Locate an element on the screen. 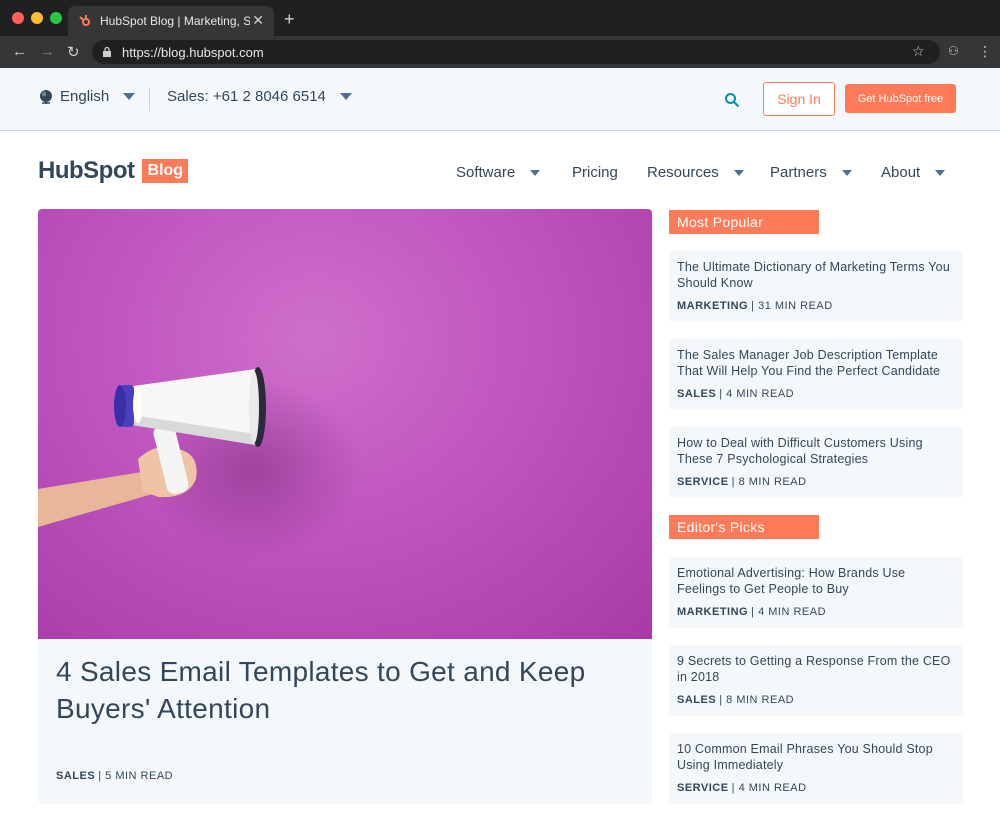 The height and width of the screenshot is (815, 1000). language-label: English is located at coordinates (85, 96).